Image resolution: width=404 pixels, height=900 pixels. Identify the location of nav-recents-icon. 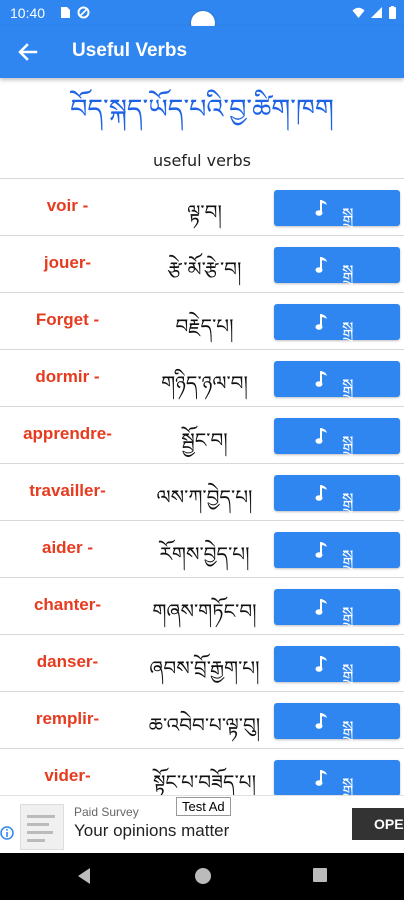
(320, 875).